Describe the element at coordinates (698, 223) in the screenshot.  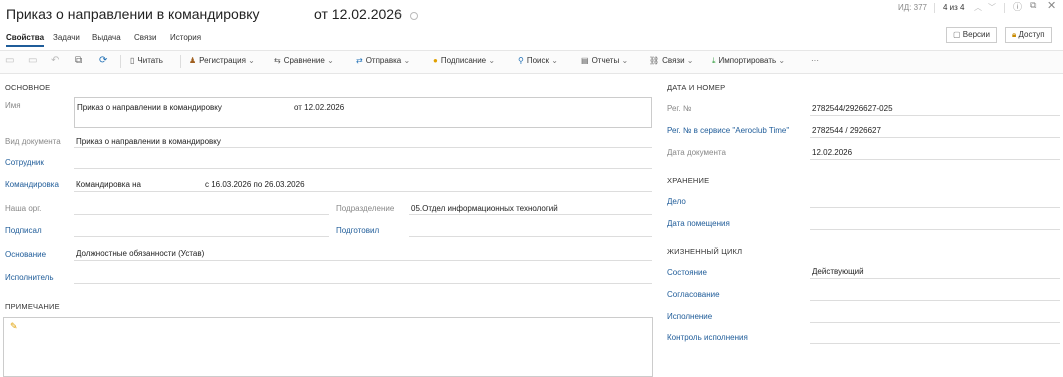
I see `placed-date-label: Дата помещения` at that location.